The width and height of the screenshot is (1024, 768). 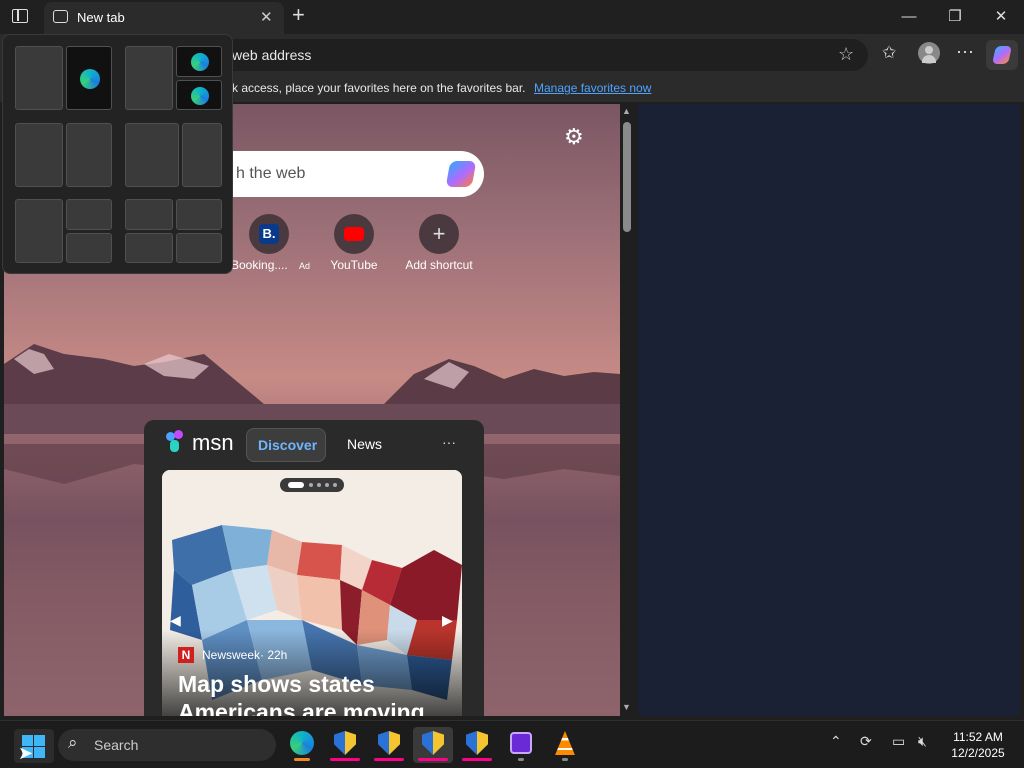 What do you see at coordinates (266, 17) in the screenshot?
I see `close-tab-icon: ✕` at bounding box center [266, 17].